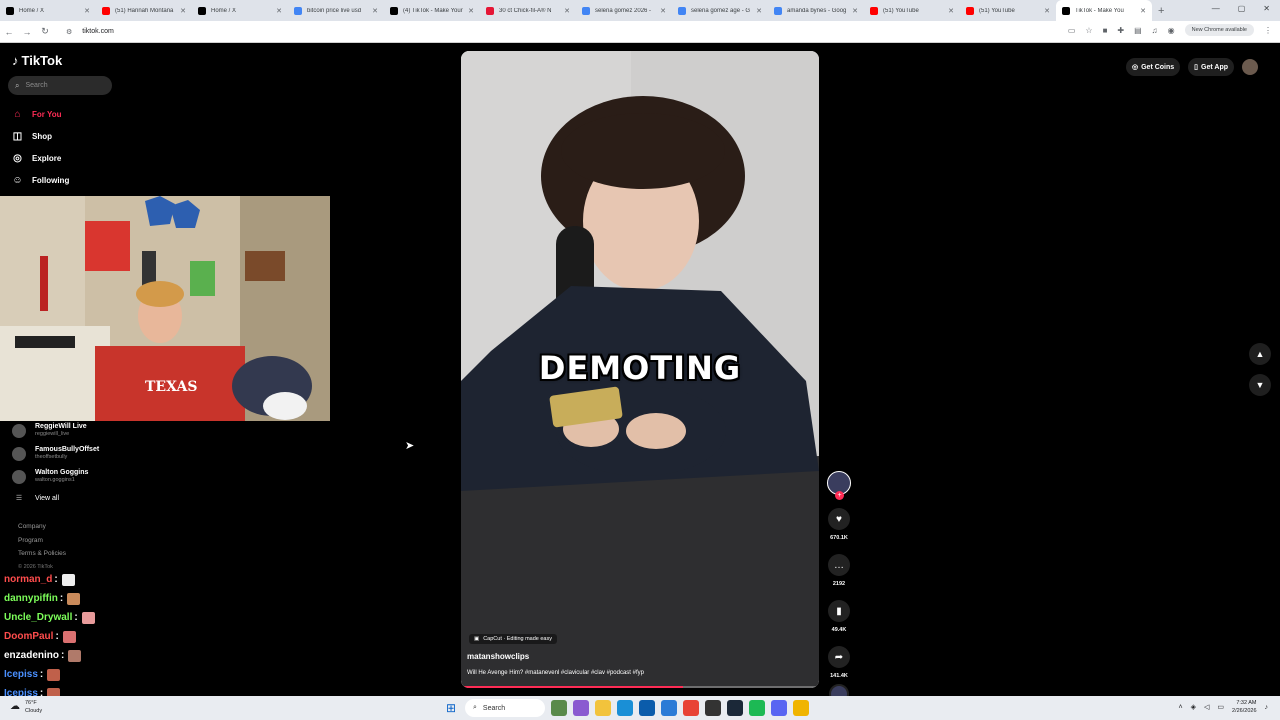 This screenshot has width=1280, height=720. What do you see at coordinates (1104, 10) in the screenshot?
I see `browser-tab: TikTok - Make You ✕` at bounding box center [1104, 10].